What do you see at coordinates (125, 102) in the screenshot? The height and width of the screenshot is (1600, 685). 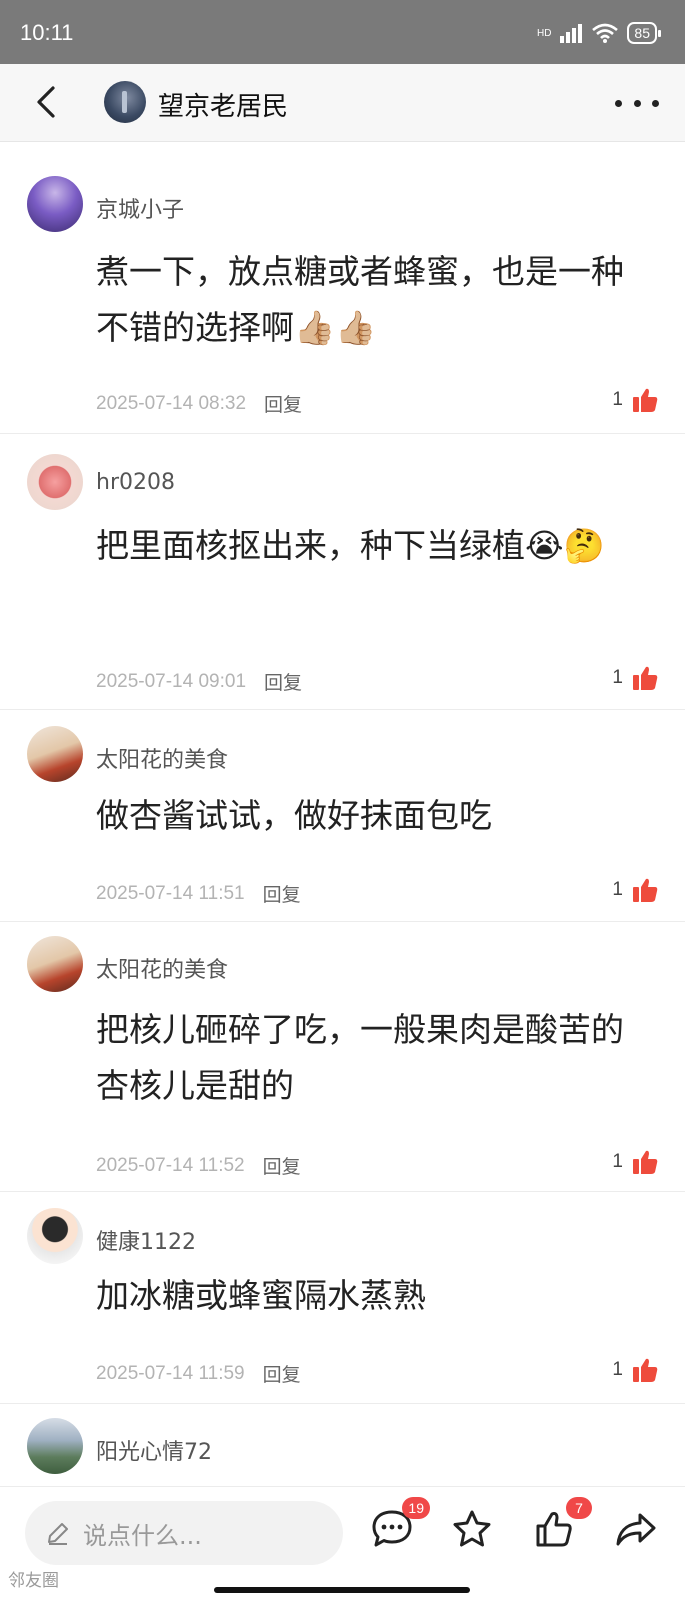 I see `group-avatar` at bounding box center [125, 102].